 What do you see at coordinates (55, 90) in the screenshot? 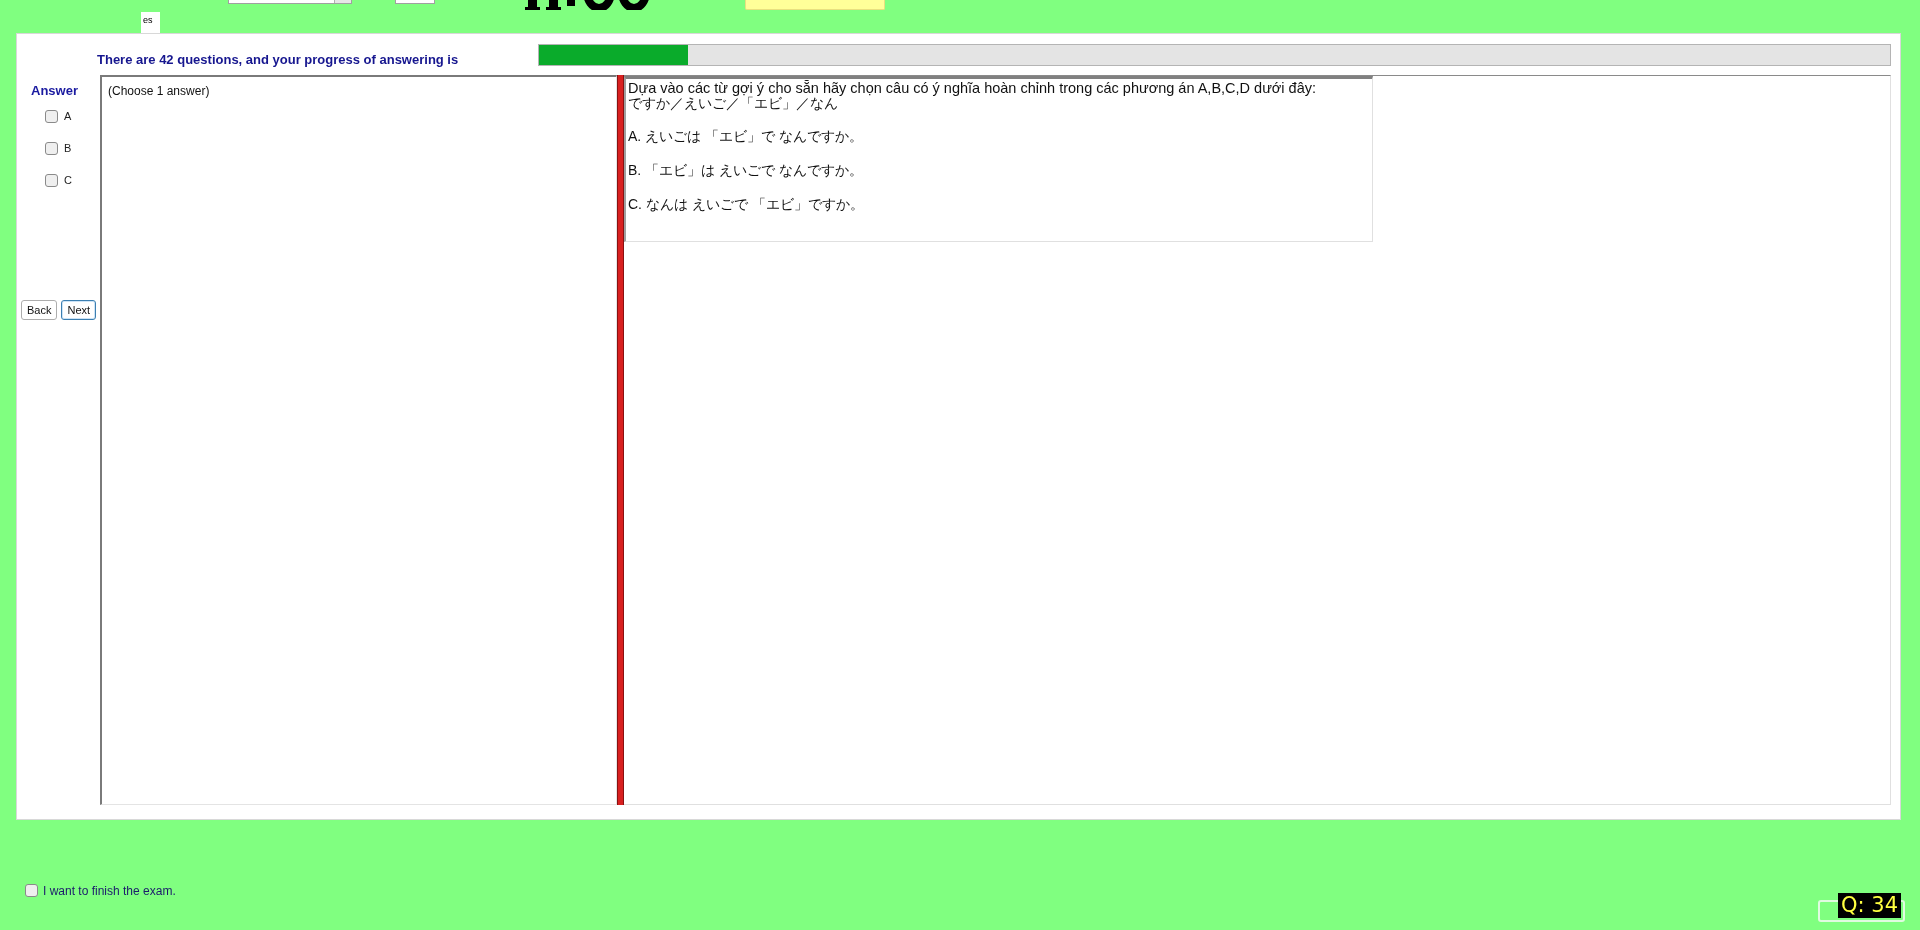
I see `answer-title: Answer` at bounding box center [55, 90].